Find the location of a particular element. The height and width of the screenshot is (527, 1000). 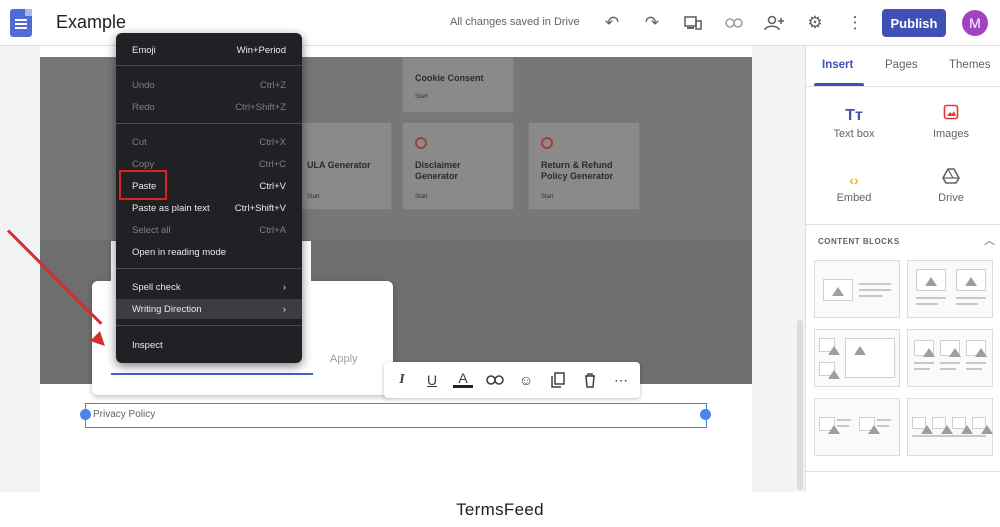

menu-item-spell-check: Spell check › is located at coordinates (209, 287).